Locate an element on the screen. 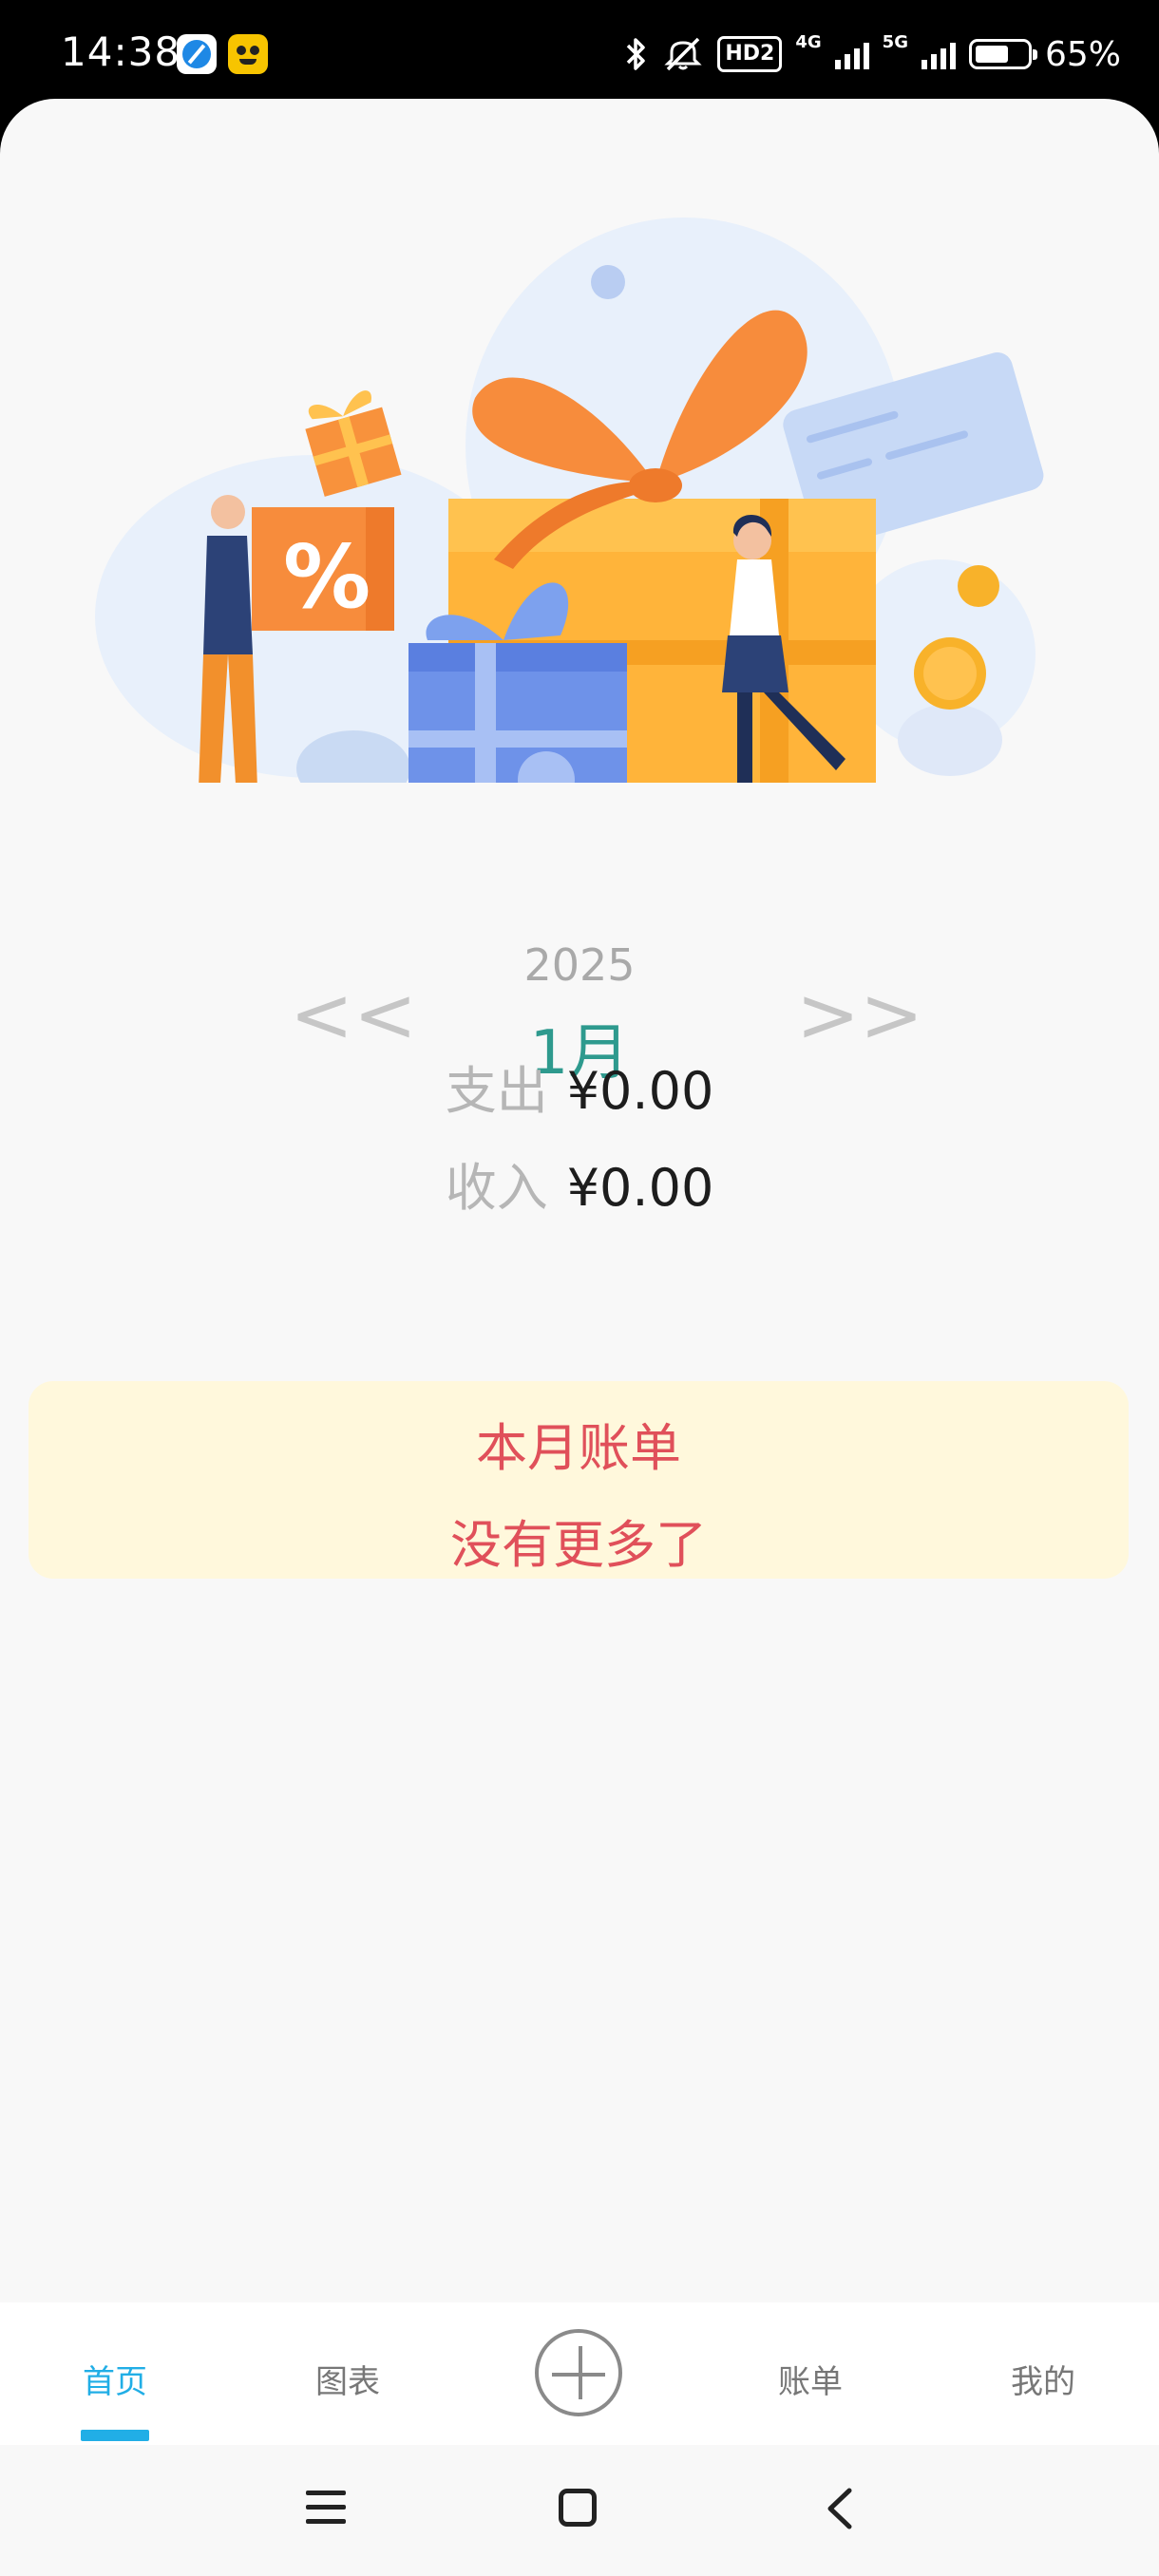  income-summary: 收入 ¥0.00 is located at coordinates (579, 1183).